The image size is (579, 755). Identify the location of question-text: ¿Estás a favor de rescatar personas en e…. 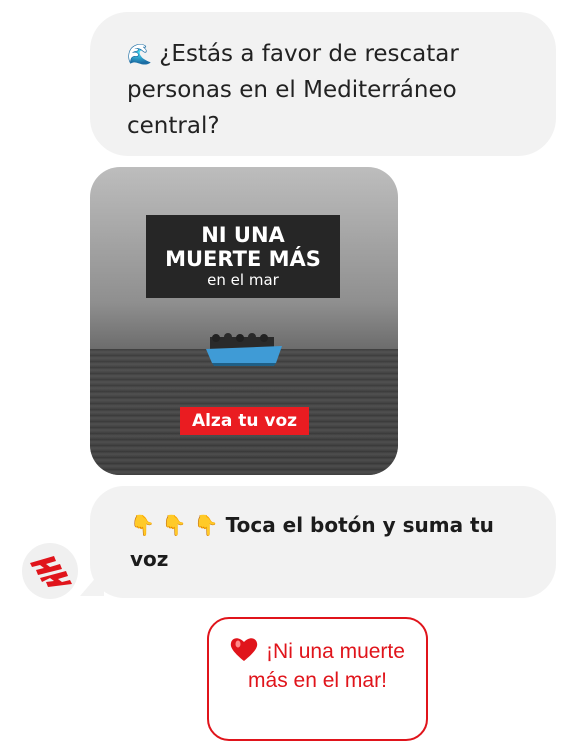
(293, 90).